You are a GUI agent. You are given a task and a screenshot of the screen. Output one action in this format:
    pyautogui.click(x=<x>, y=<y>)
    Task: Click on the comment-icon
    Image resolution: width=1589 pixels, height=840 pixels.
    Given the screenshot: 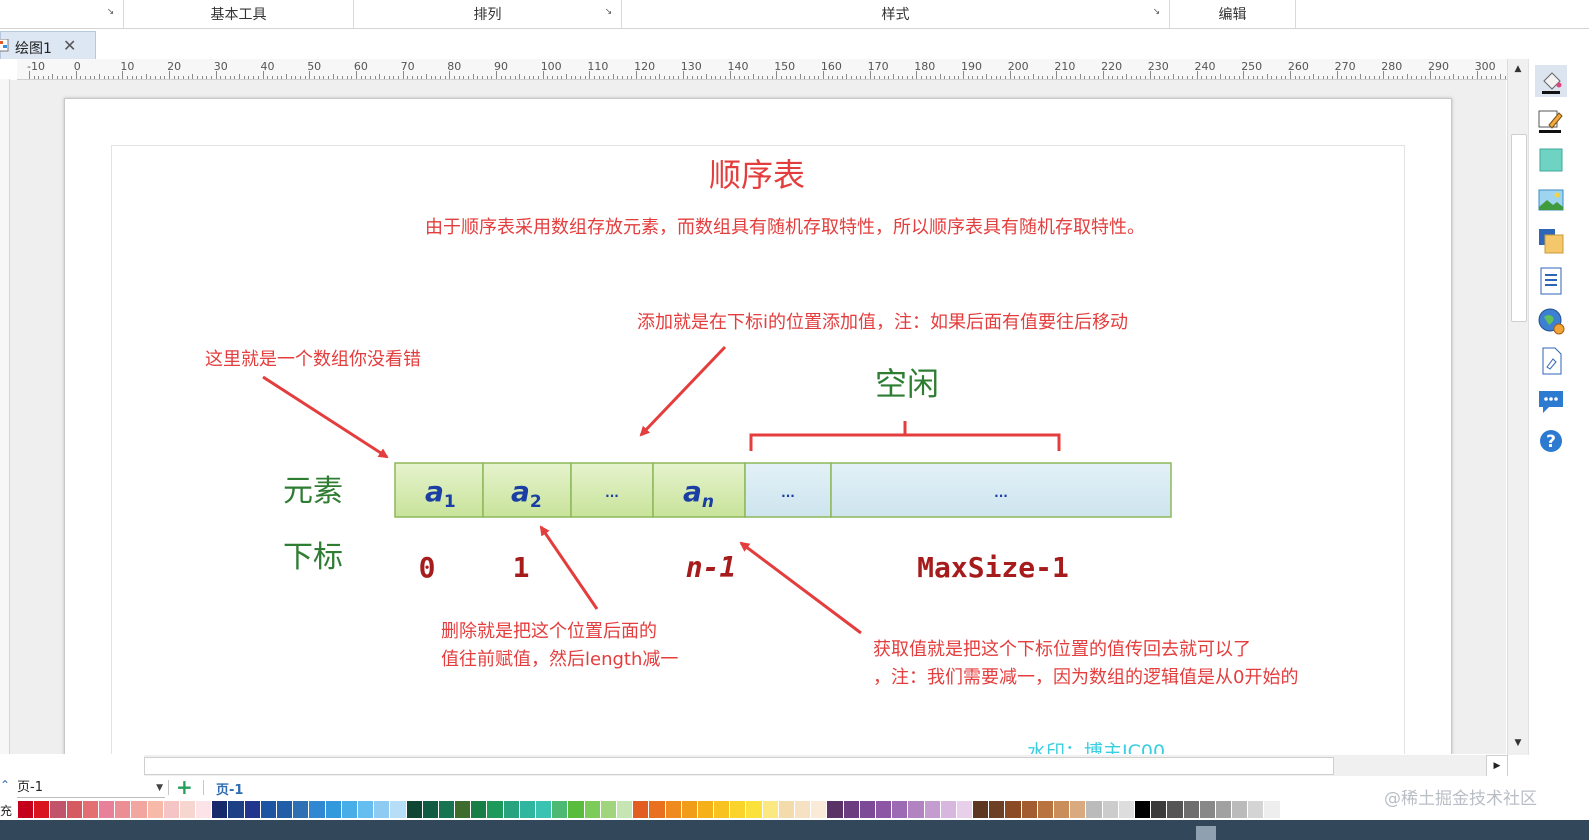 What is the action you would take?
    pyautogui.click(x=1551, y=401)
    